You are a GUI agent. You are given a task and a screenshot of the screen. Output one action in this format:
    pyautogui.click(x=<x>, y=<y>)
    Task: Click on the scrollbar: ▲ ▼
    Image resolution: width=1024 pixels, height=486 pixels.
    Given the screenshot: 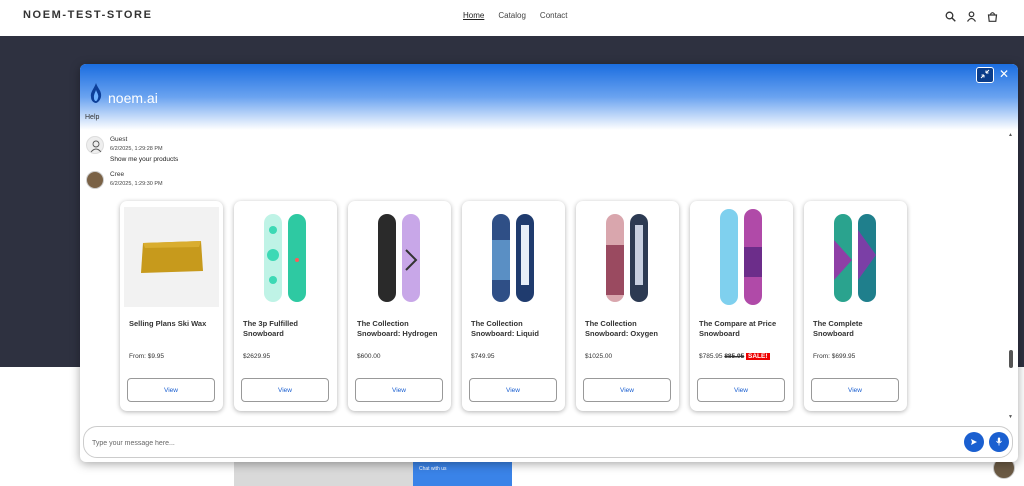 What is the action you would take?
    pyautogui.click(x=1011, y=276)
    